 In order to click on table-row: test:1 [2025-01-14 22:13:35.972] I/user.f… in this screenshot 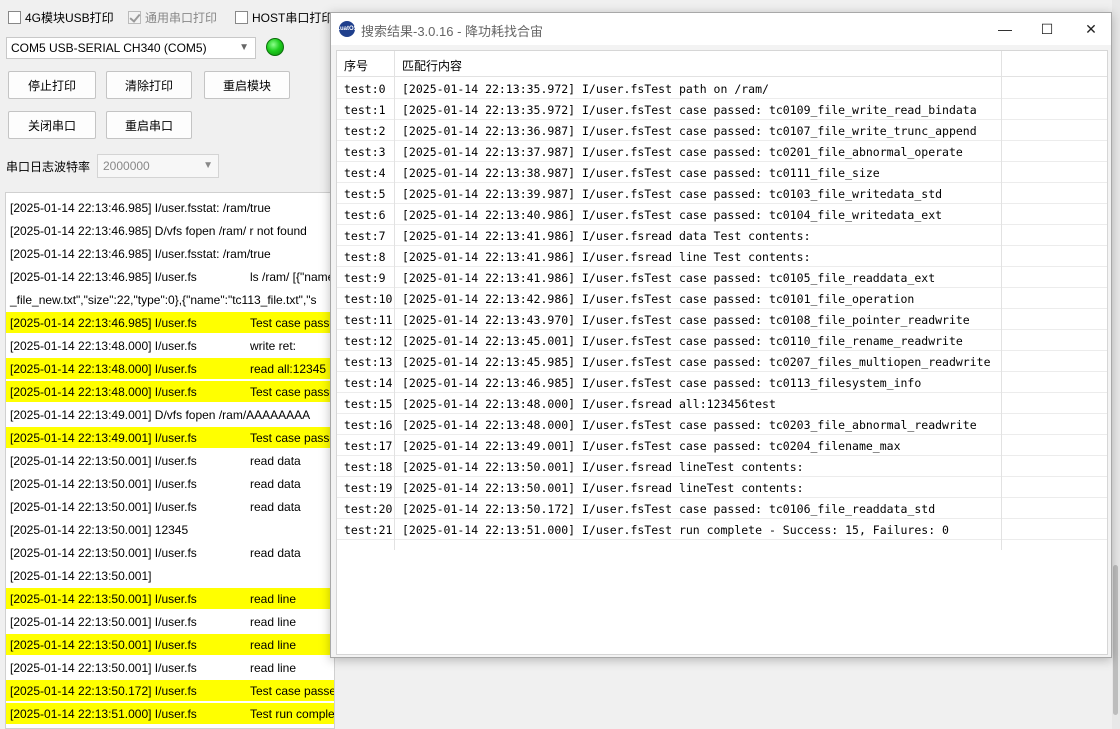, I will do `click(722, 109)`.